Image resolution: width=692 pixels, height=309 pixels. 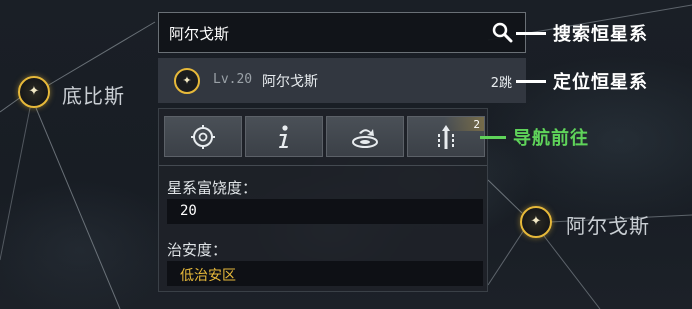 I want to click on callout-line-search, so click(x=531, y=33).